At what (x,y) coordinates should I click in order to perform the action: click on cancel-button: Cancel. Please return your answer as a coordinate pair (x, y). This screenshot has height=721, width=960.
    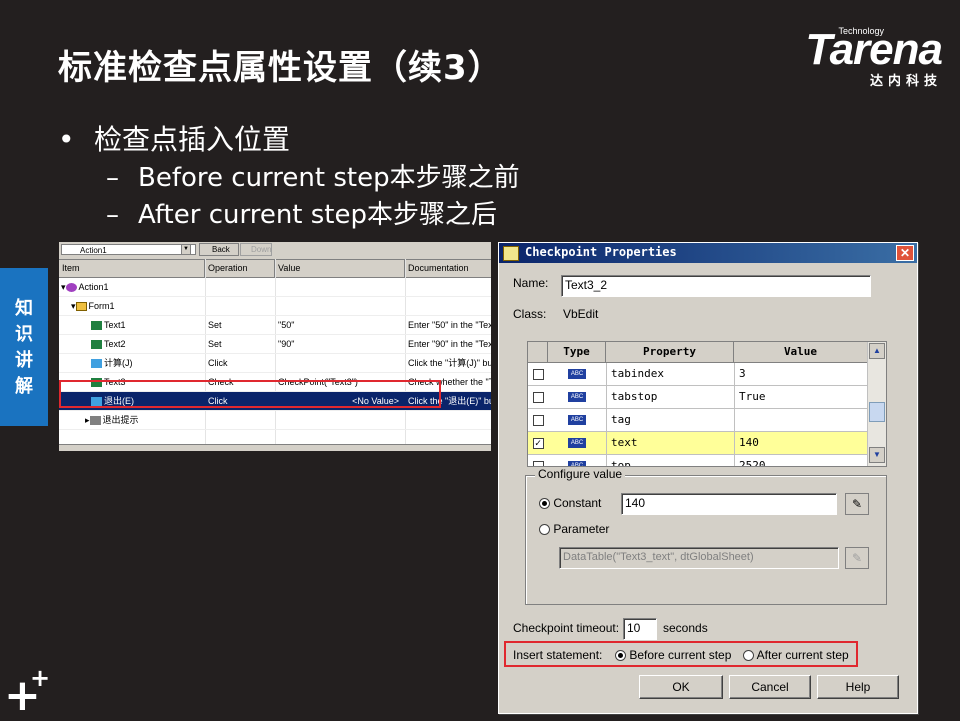
    Looking at the image, I should click on (770, 687).